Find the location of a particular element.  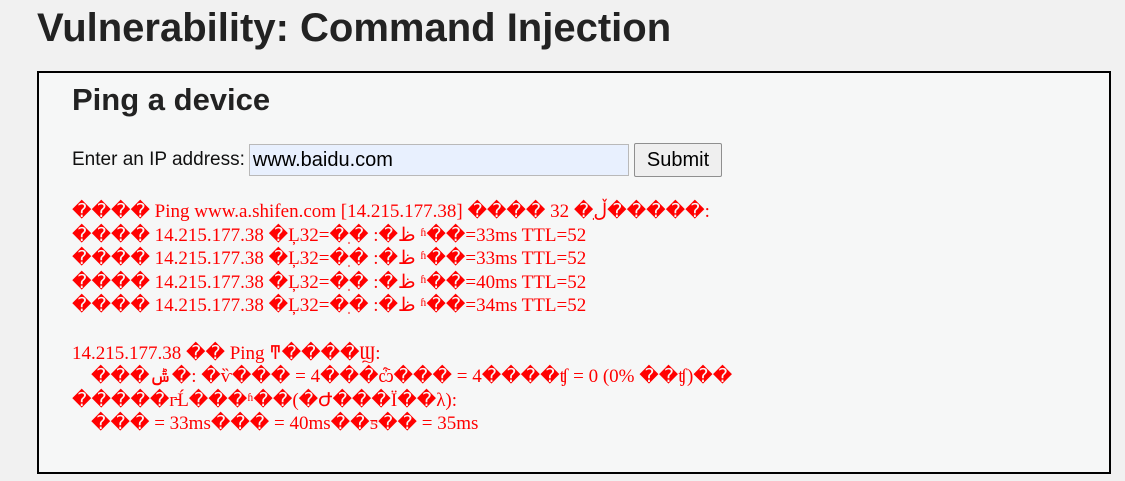

form-heading: Ping a device is located at coordinates (171, 99).